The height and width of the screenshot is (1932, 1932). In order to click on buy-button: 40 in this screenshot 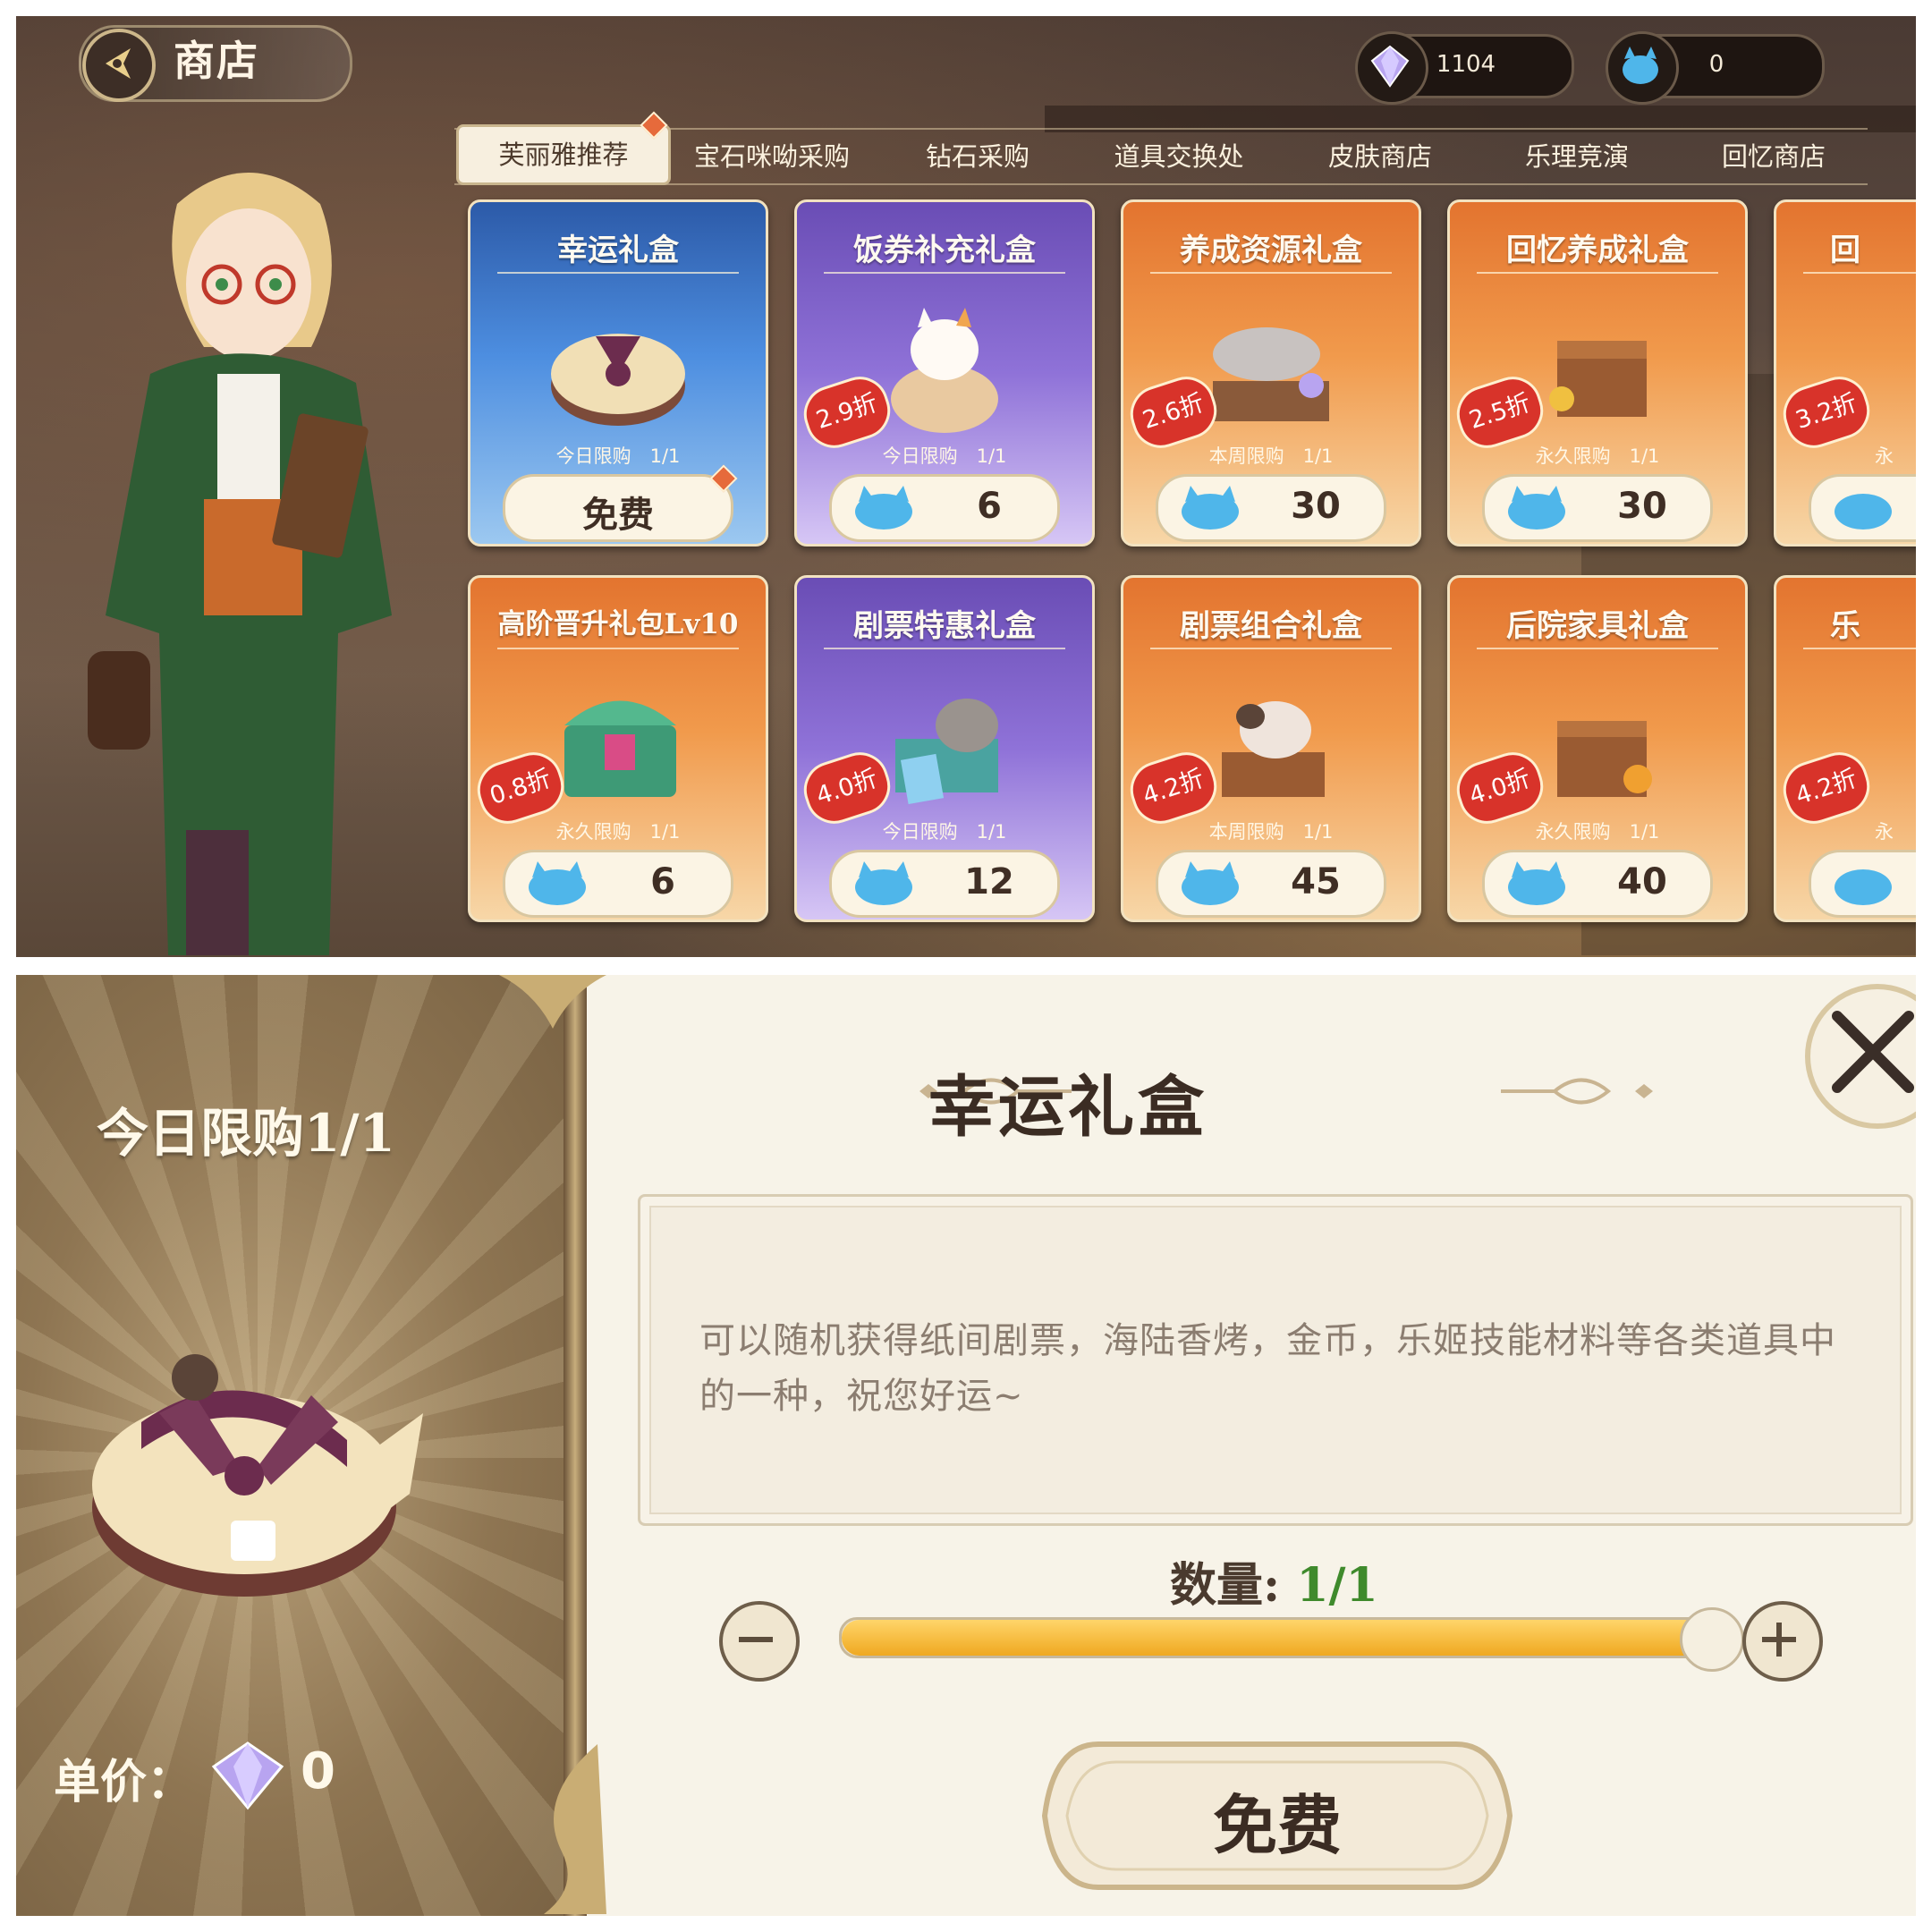, I will do `click(1597, 884)`.